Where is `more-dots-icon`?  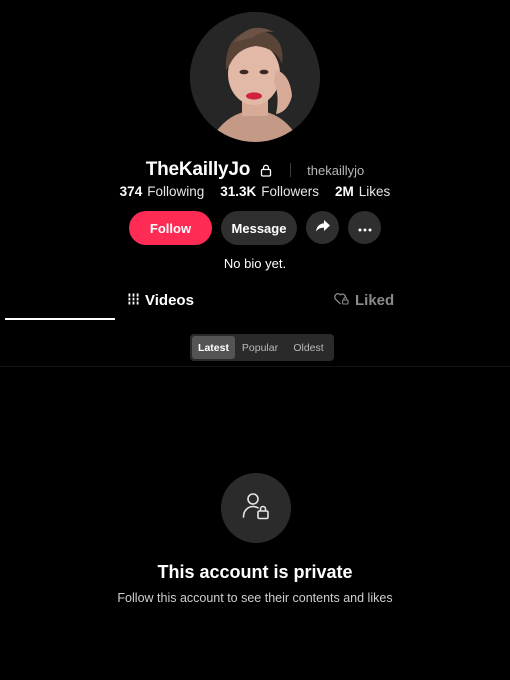 more-dots-icon is located at coordinates (365, 227).